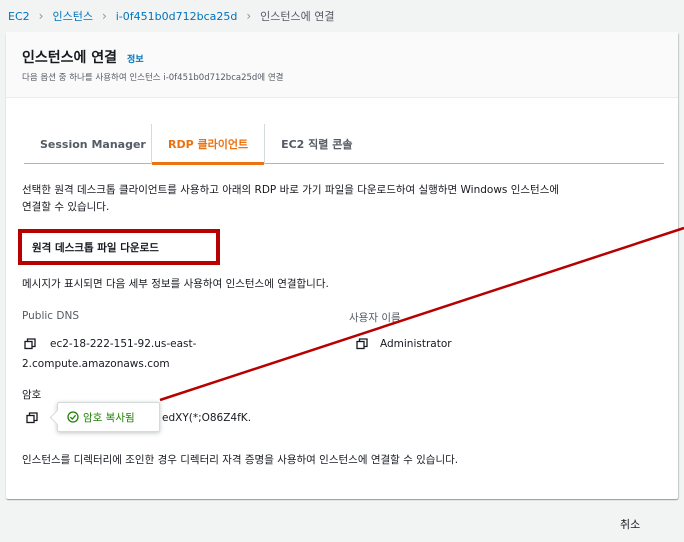 The image size is (684, 542). What do you see at coordinates (87, 144) in the screenshot?
I see `tab-session-manager: Session Manager` at bounding box center [87, 144].